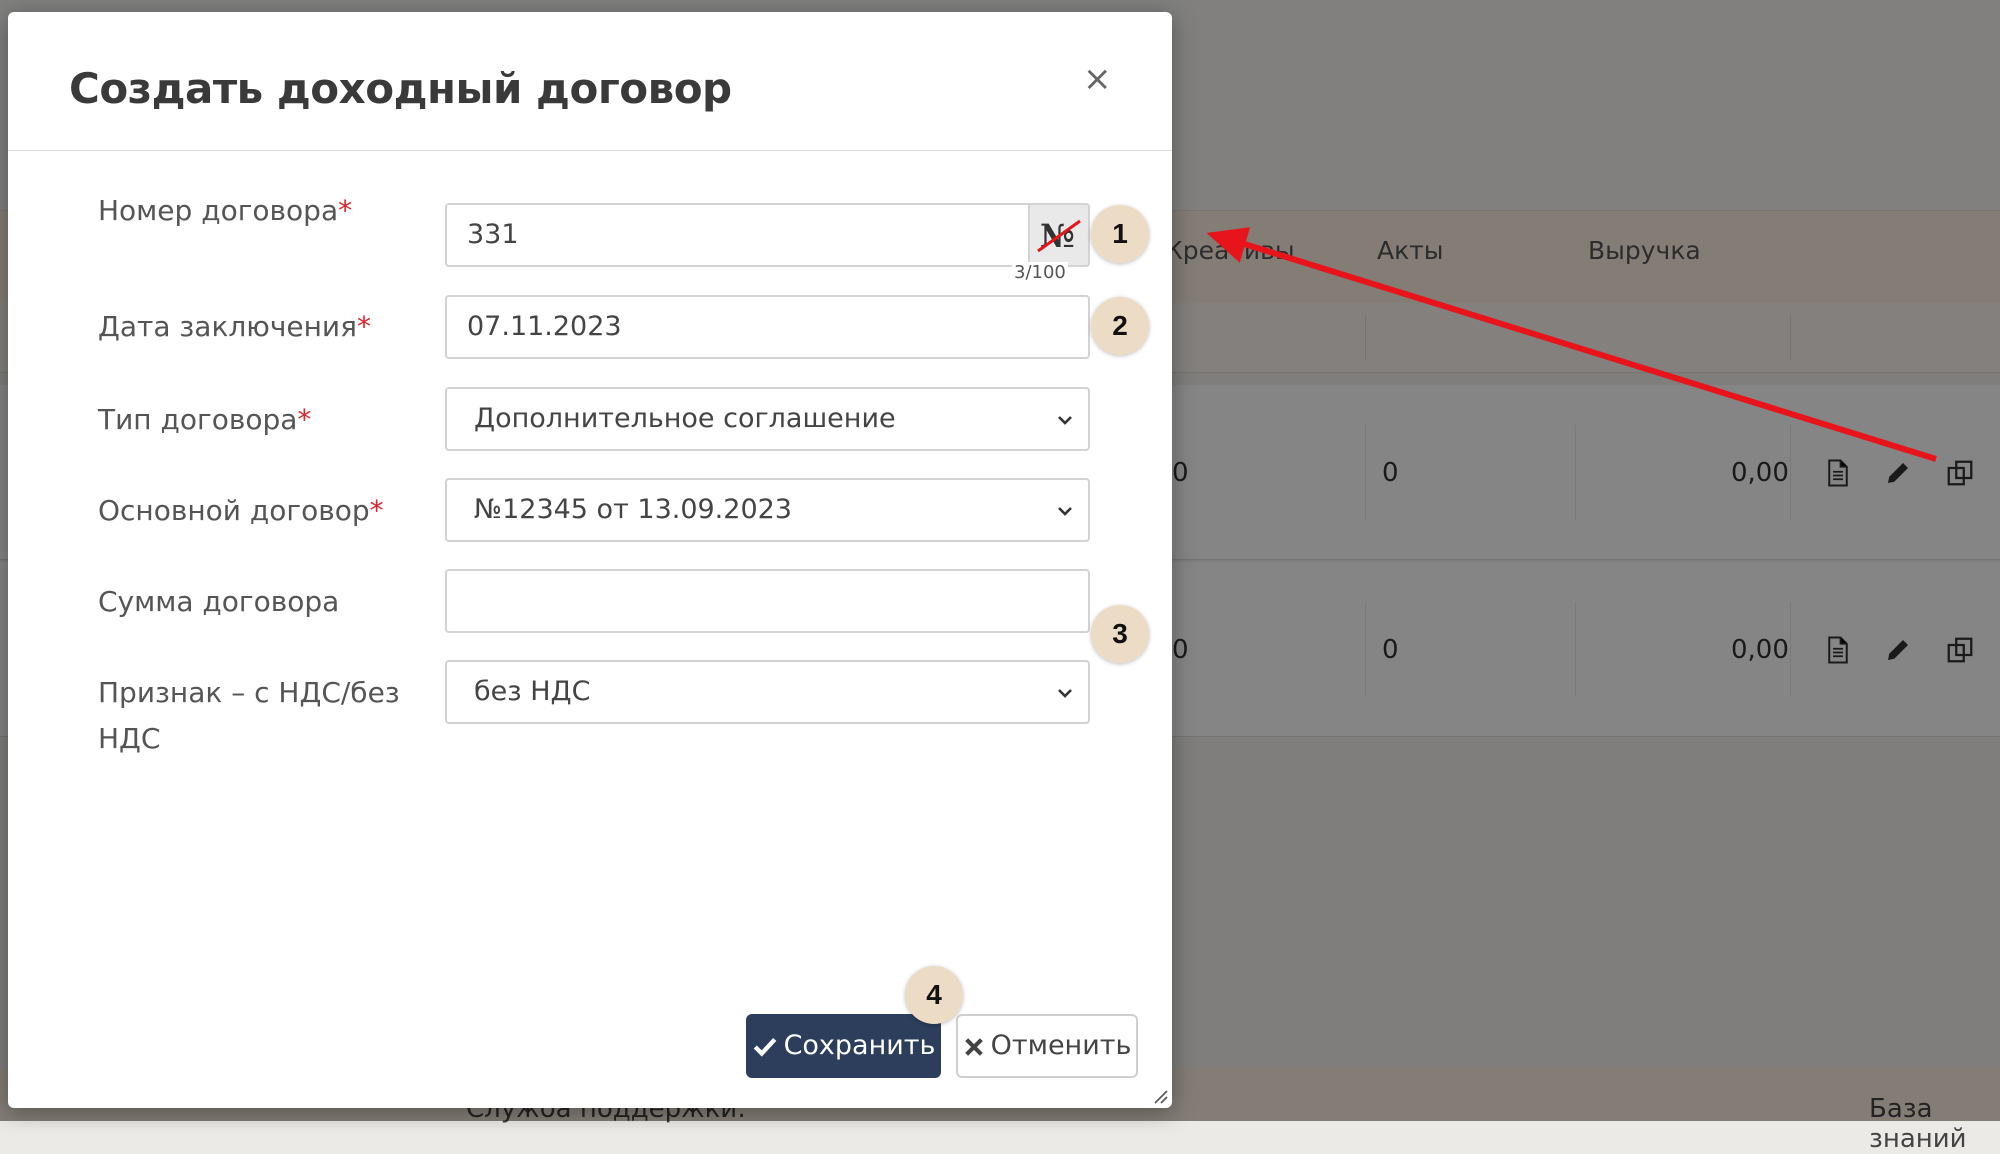 This screenshot has width=2000, height=1154. I want to click on contract-amount-input, so click(767, 601).